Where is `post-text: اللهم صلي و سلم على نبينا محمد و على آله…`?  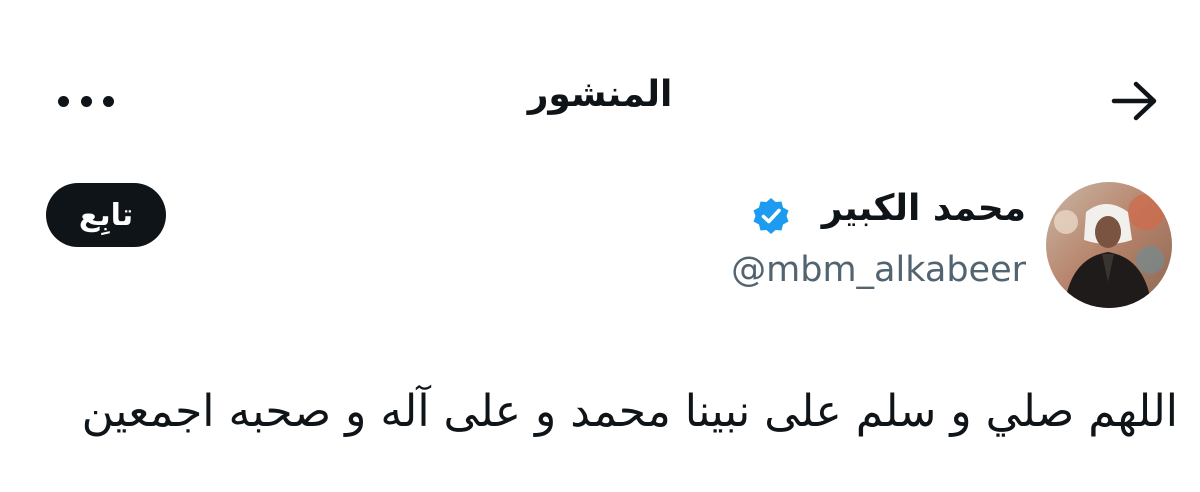 post-text: اللهم صلي و سلم على نبينا محمد و على آله… is located at coordinates (629, 411).